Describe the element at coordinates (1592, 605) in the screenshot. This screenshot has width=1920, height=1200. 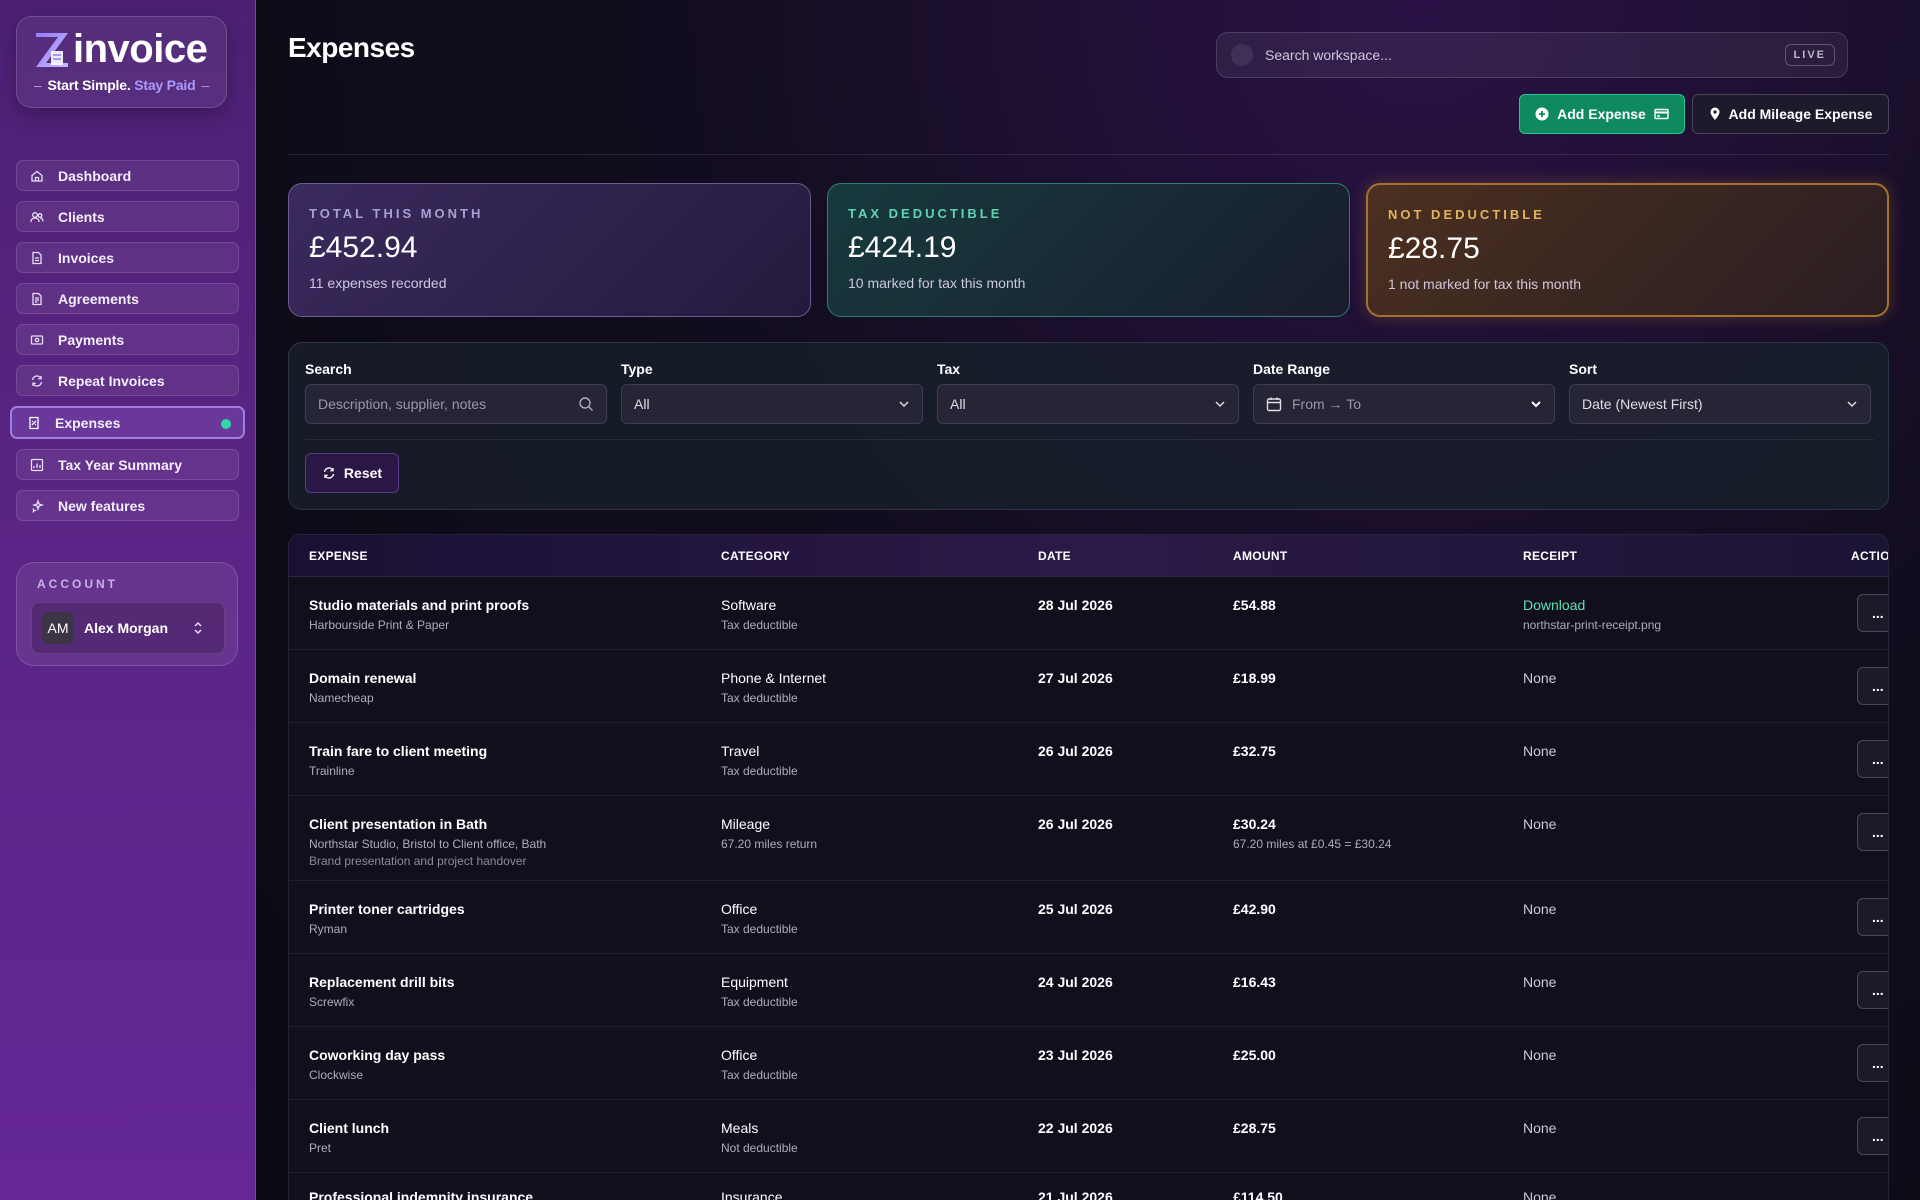
I see `receipt-download-link: Download` at that location.